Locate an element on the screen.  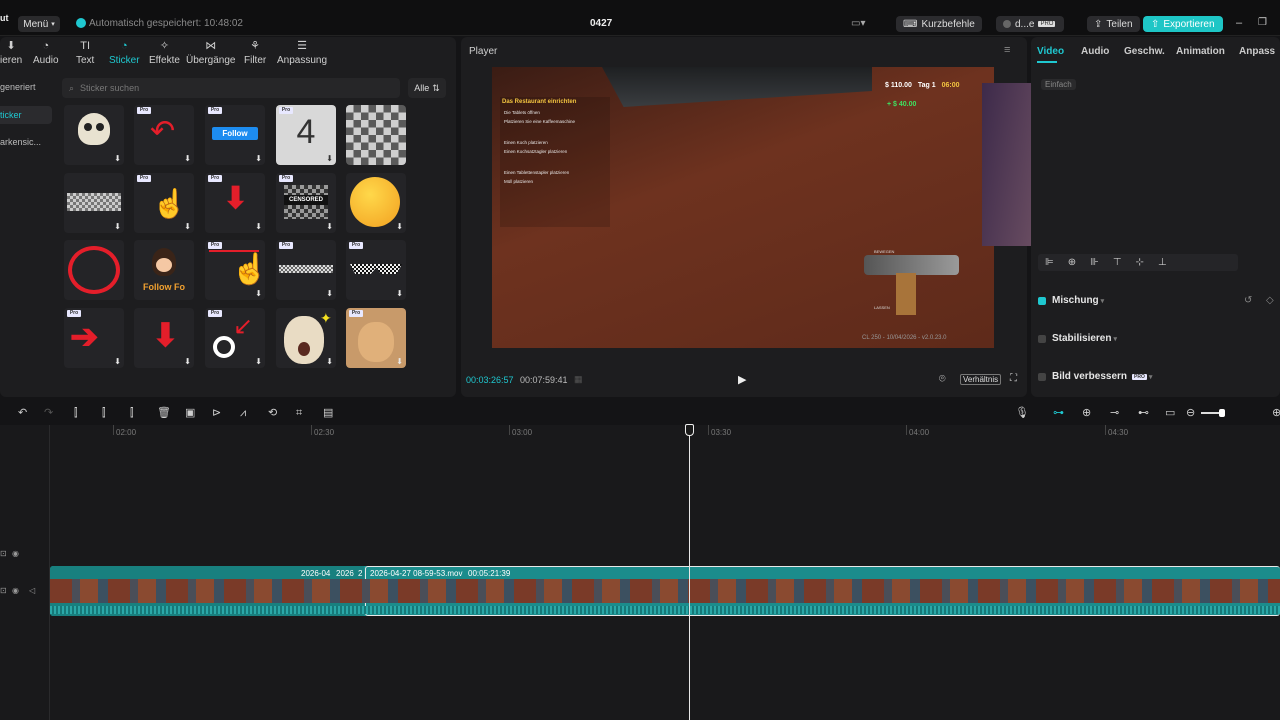
align-middle-icon: ⊹ is located at coordinates (1140, 262).